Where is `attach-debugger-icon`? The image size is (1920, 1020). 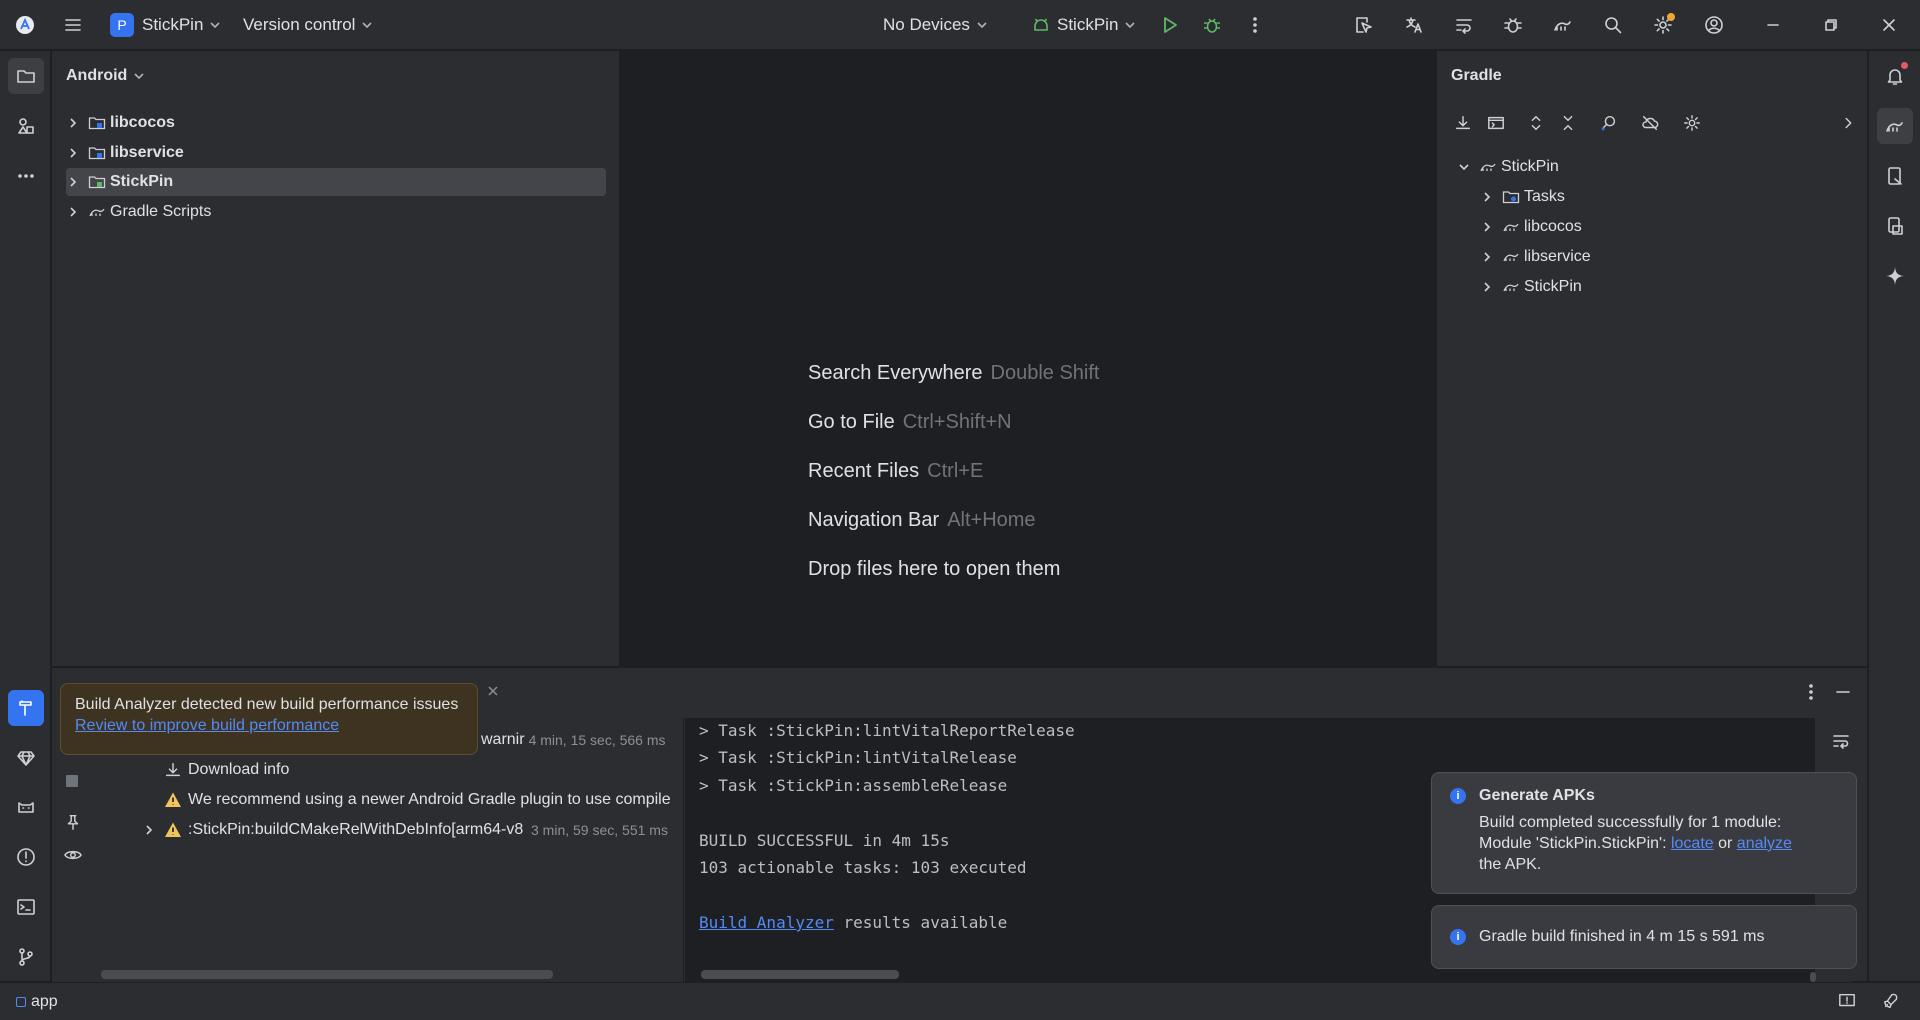
attach-debugger-icon is located at coordinates (1513, 25).